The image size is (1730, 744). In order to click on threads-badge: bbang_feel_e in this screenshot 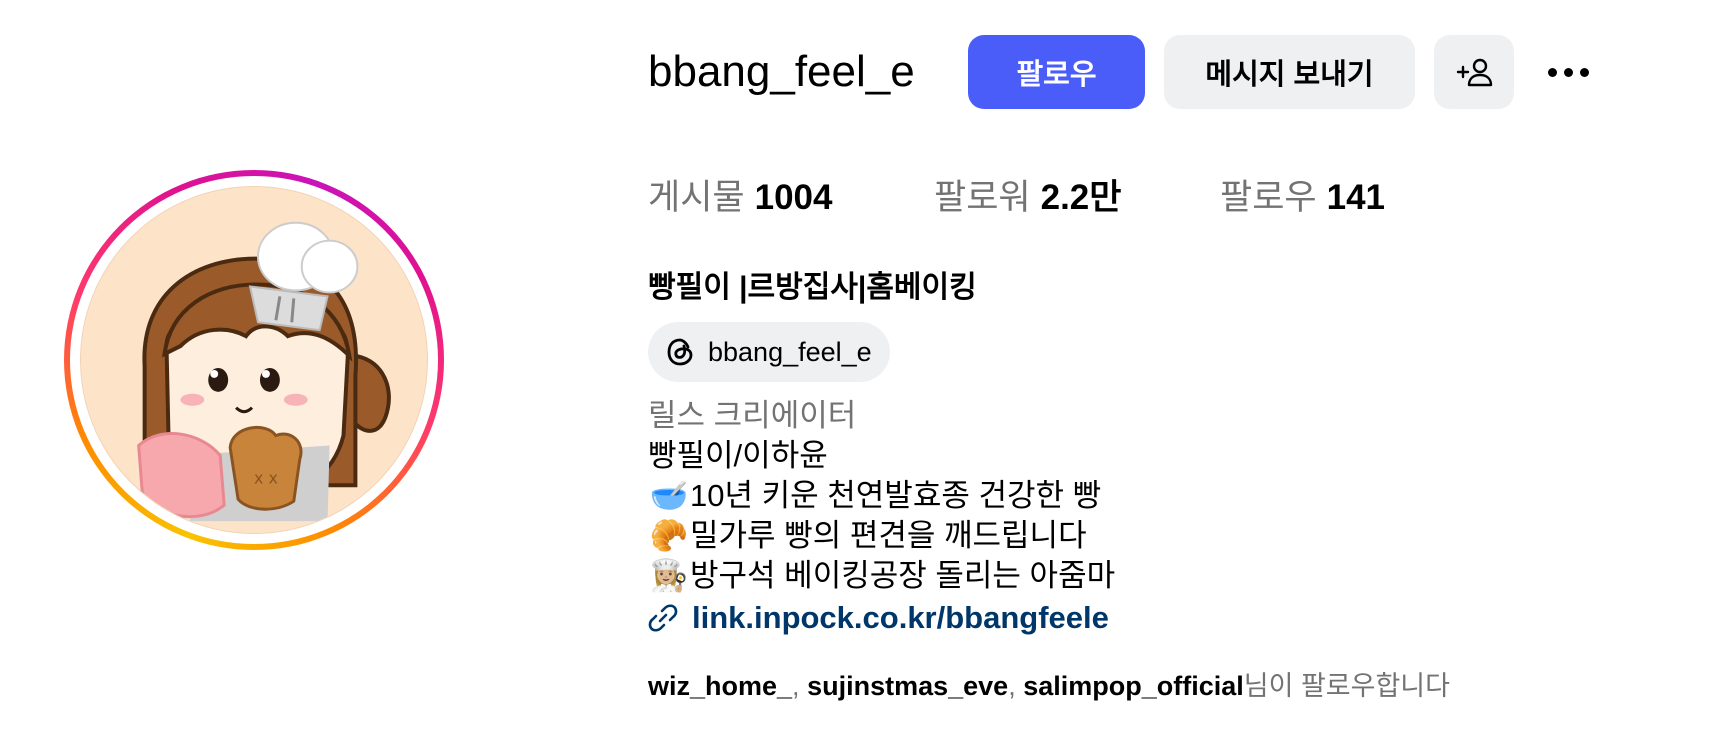, I will do `click(769, 352)`.